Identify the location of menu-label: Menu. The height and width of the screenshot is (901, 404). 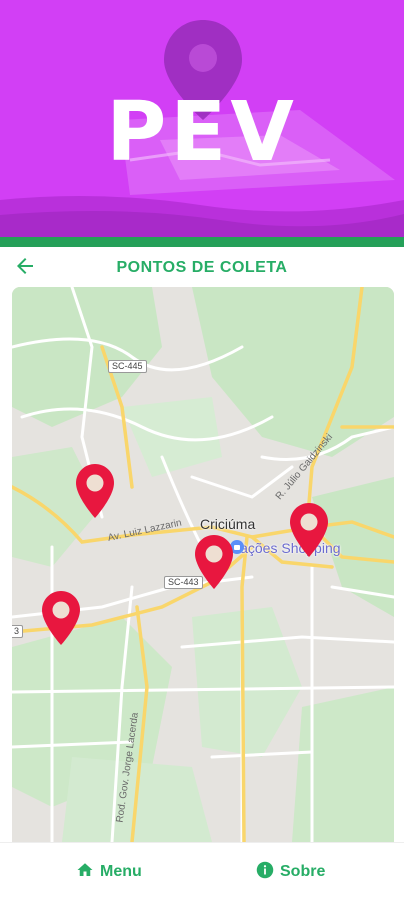
(121, 871).